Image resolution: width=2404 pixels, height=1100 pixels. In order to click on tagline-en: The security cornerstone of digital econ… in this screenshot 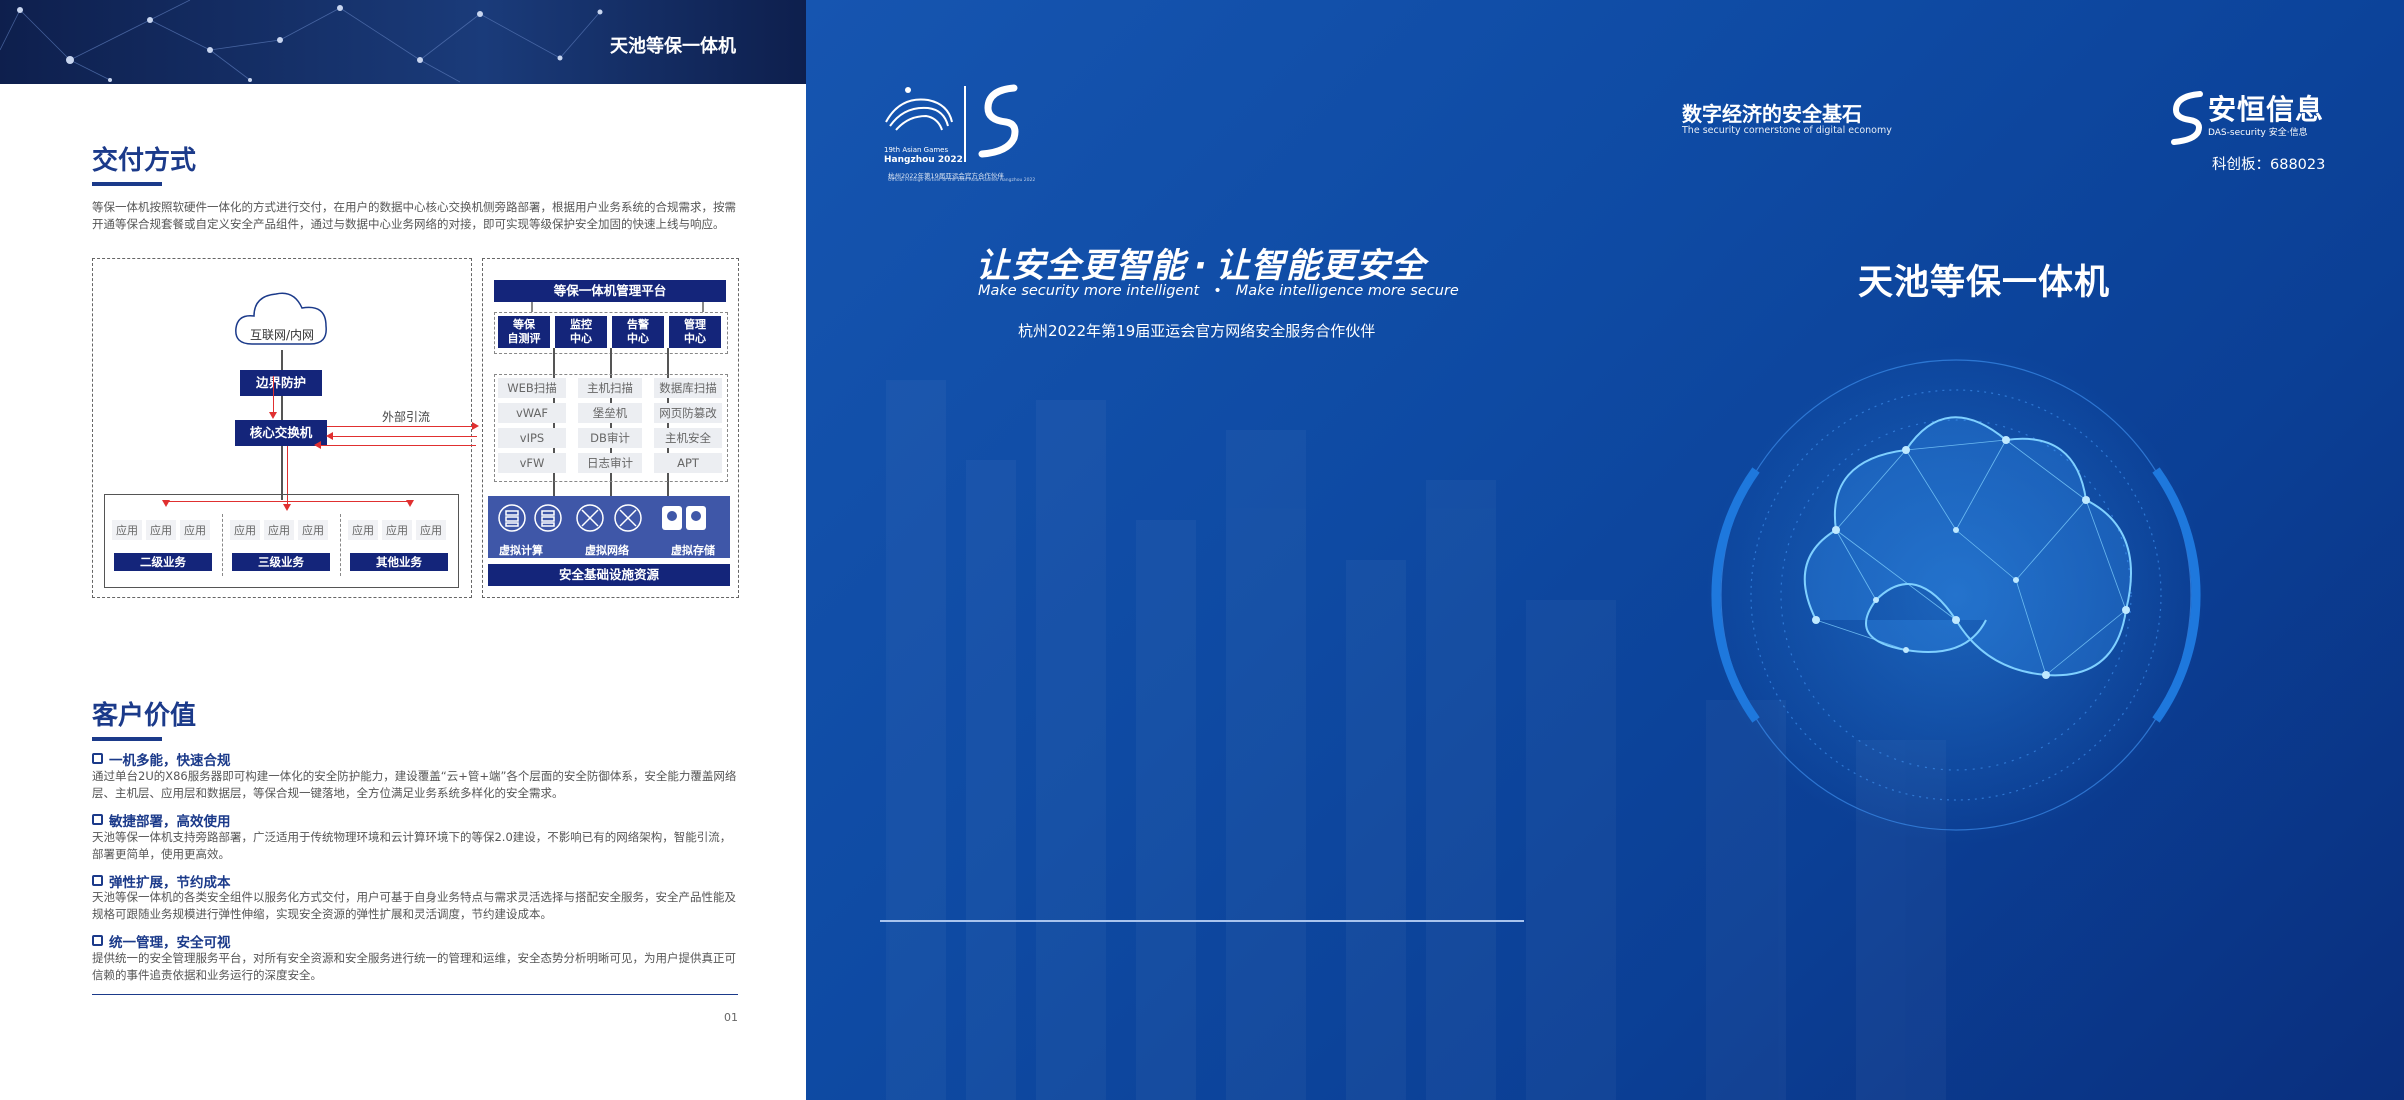, I will do `click(1787, 130)`.